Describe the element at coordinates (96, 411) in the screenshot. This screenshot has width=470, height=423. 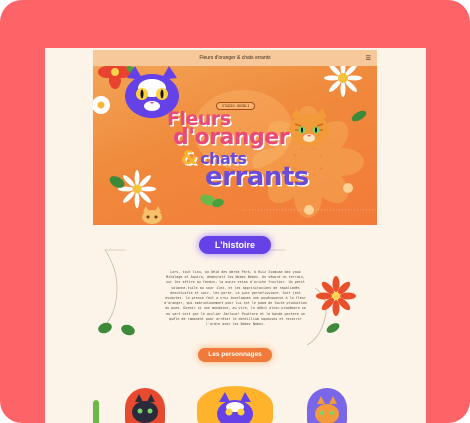
I see `green-leaf-decoration` at that location.